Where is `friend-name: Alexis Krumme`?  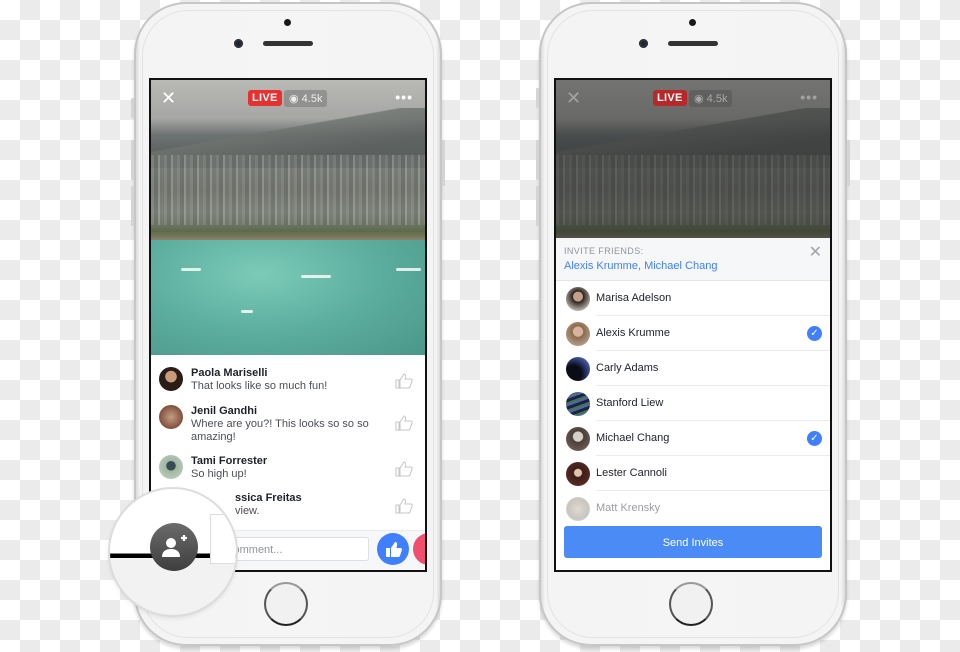
friend-name: Alexis Krumme is located at coordinates (633, 333).